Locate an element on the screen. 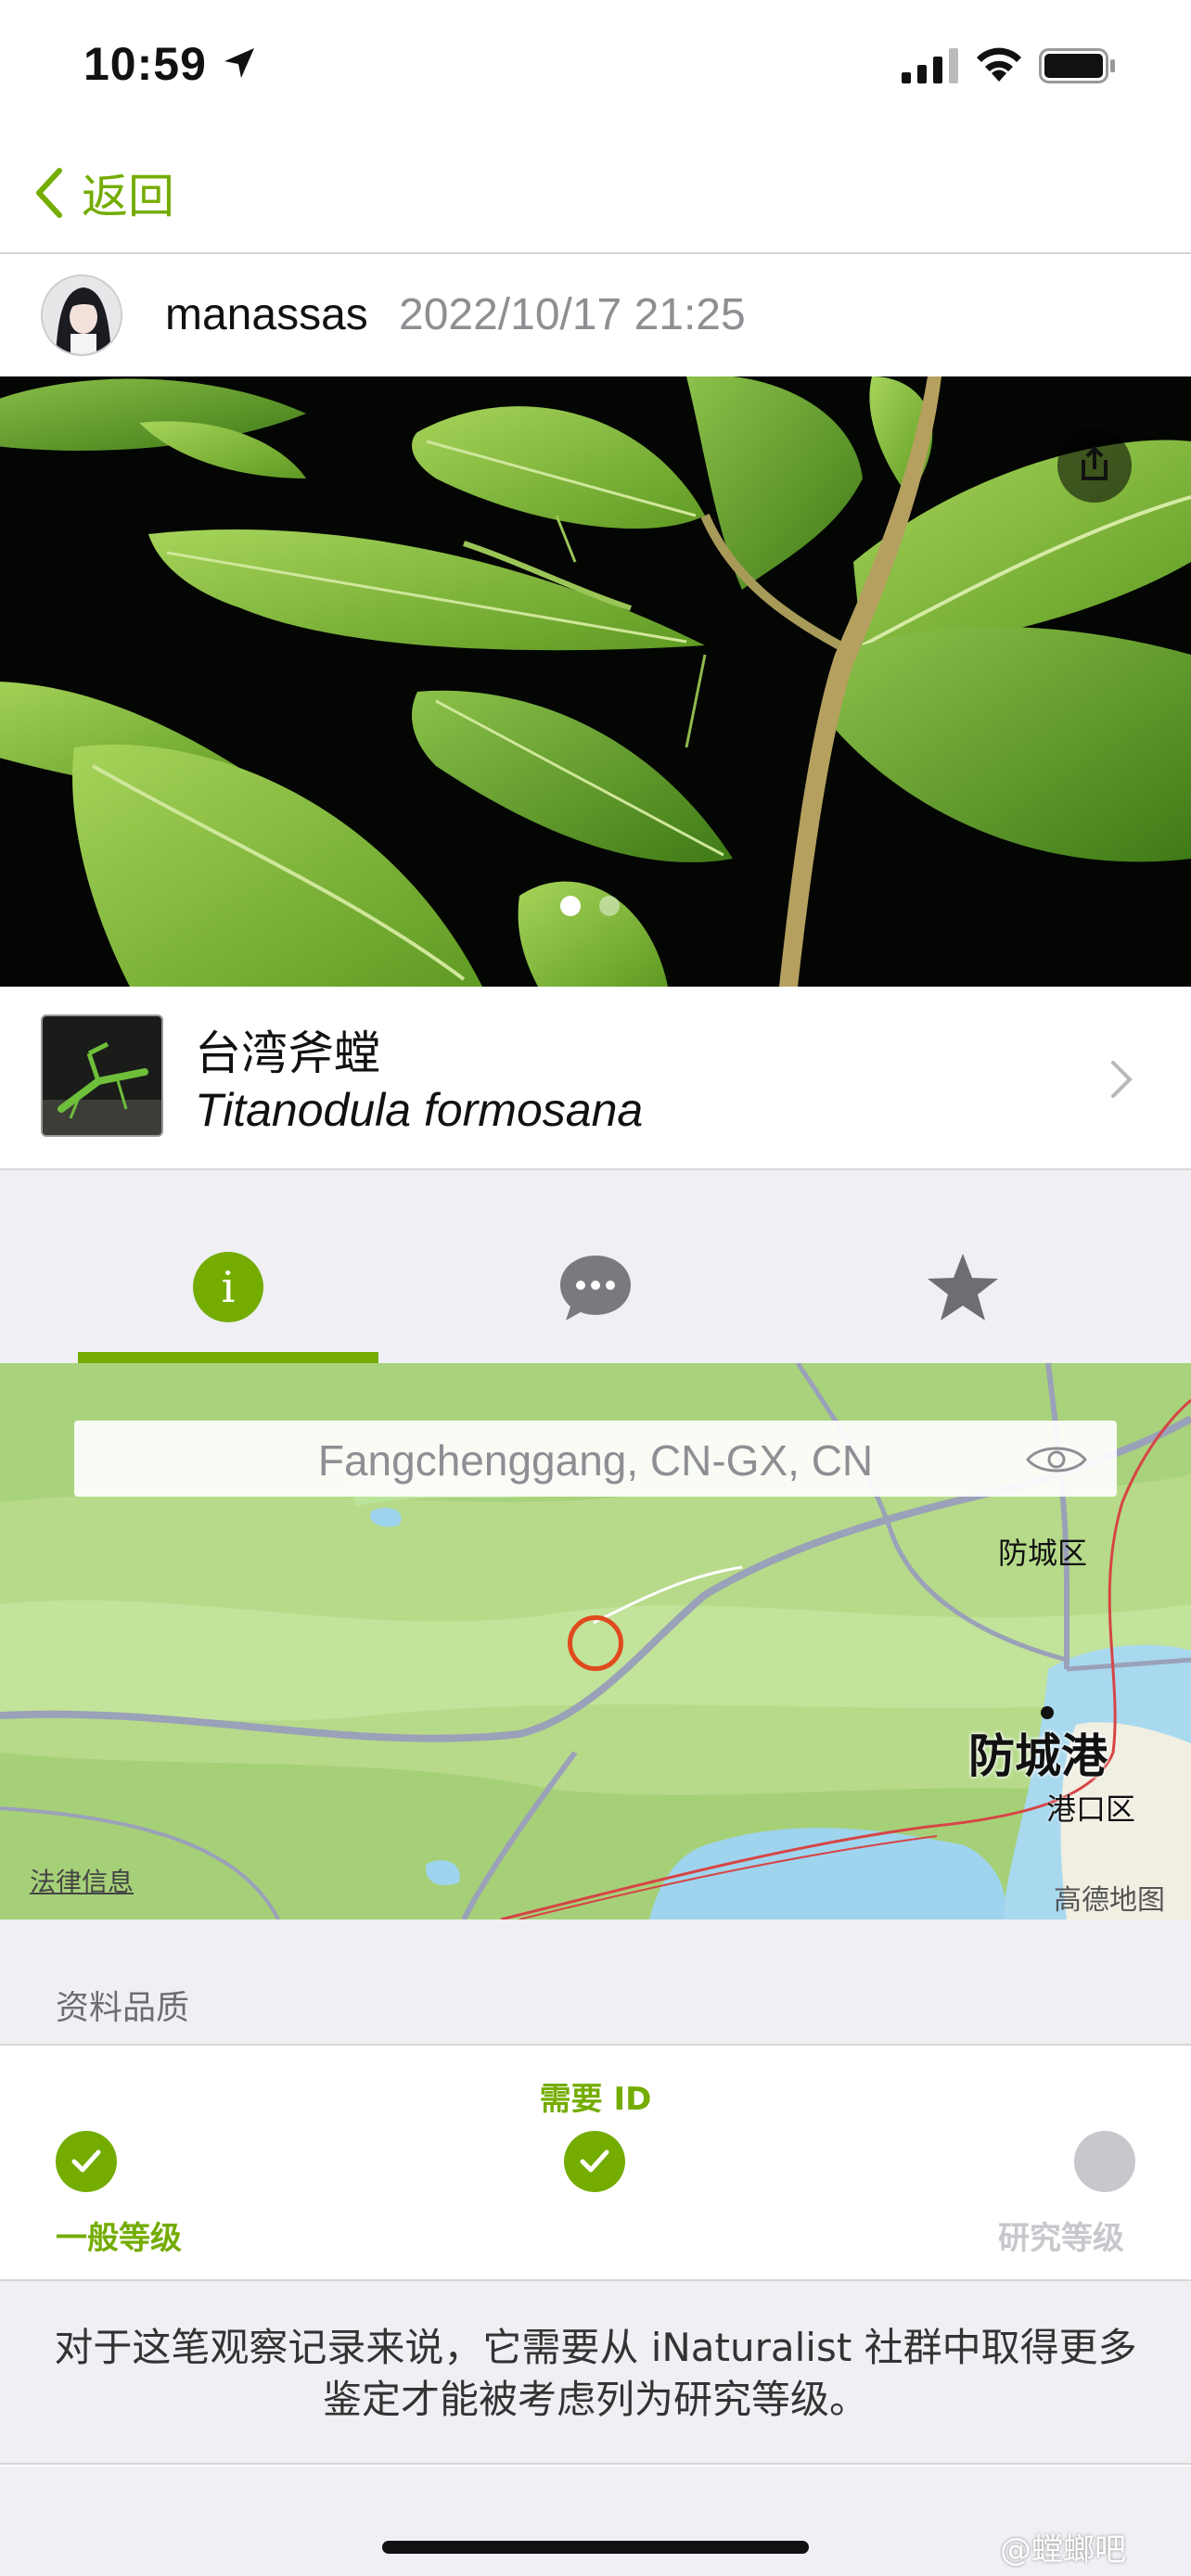 The height and width of the screenshot is (2576, 1191). photo-page-indicator is located at coordinates (590, 906).